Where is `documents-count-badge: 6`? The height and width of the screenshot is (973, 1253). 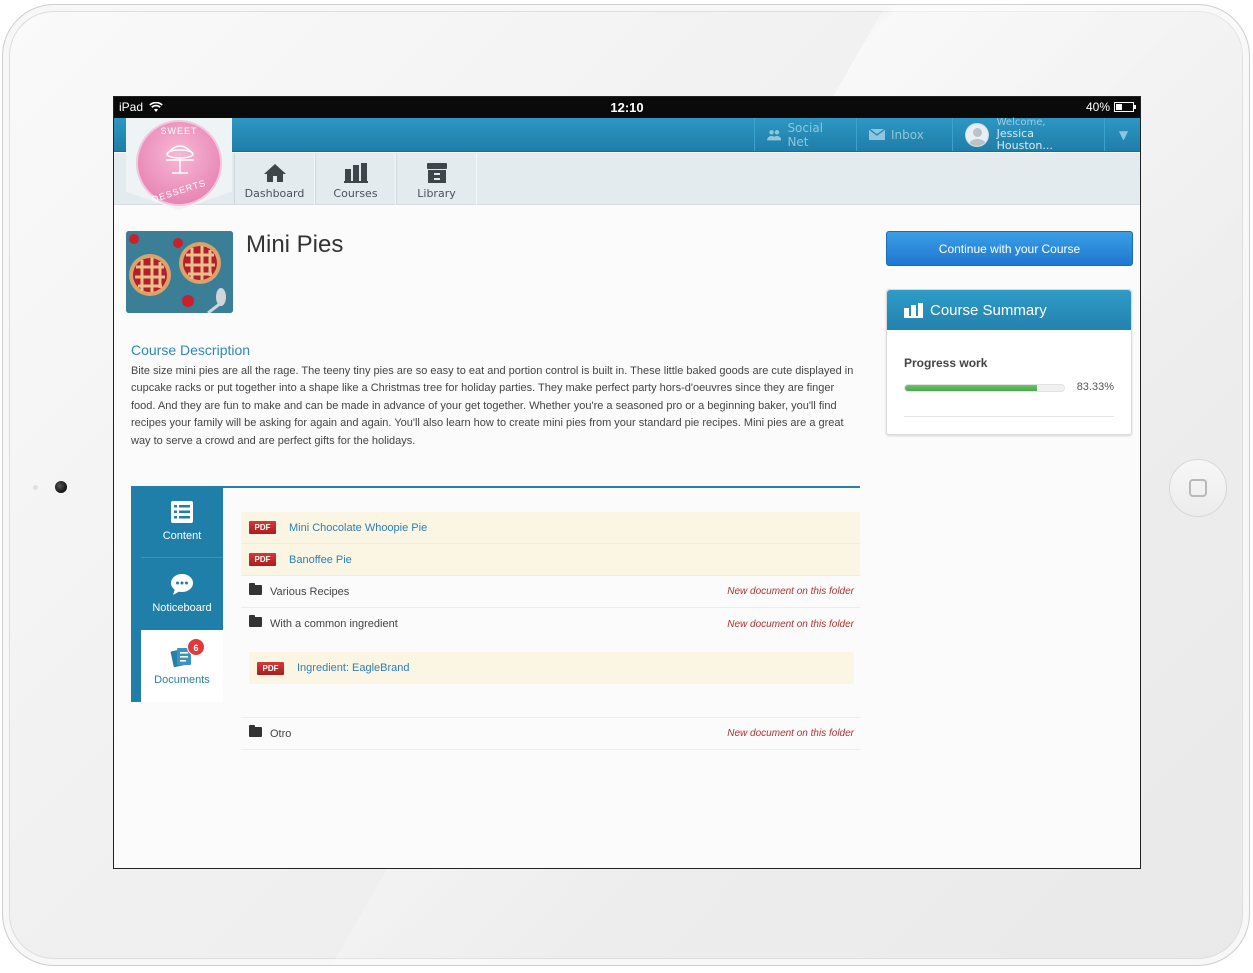
documents-count-badge: 6 is located at coordinates (196, 647).